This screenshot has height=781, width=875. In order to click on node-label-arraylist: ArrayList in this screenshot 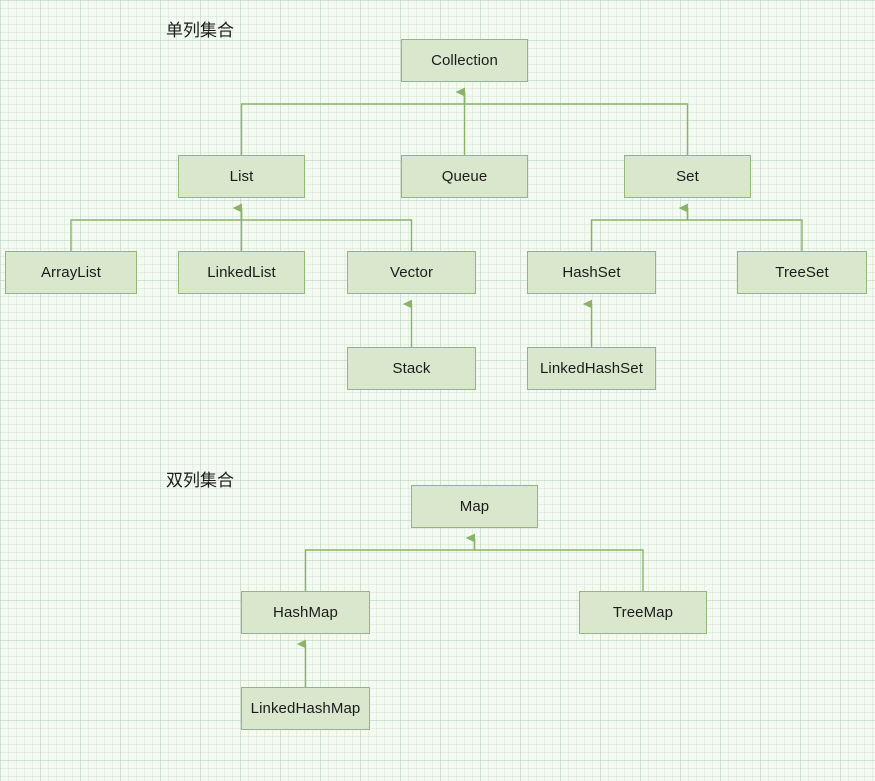, I will do `click(71, 272)`.